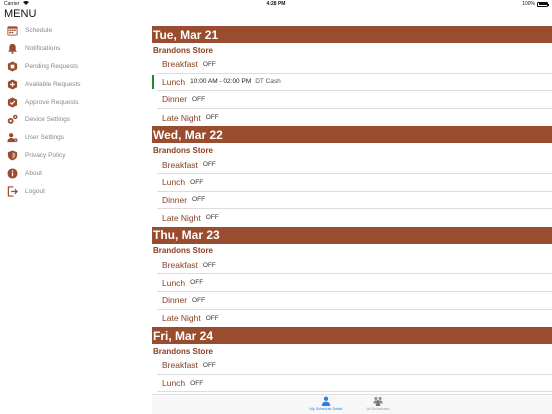 The image size is (552, 414). Describe the element at coordinates (352, 135) in the screenshot. I see `day-header: Wed, Mar 22` at that location.